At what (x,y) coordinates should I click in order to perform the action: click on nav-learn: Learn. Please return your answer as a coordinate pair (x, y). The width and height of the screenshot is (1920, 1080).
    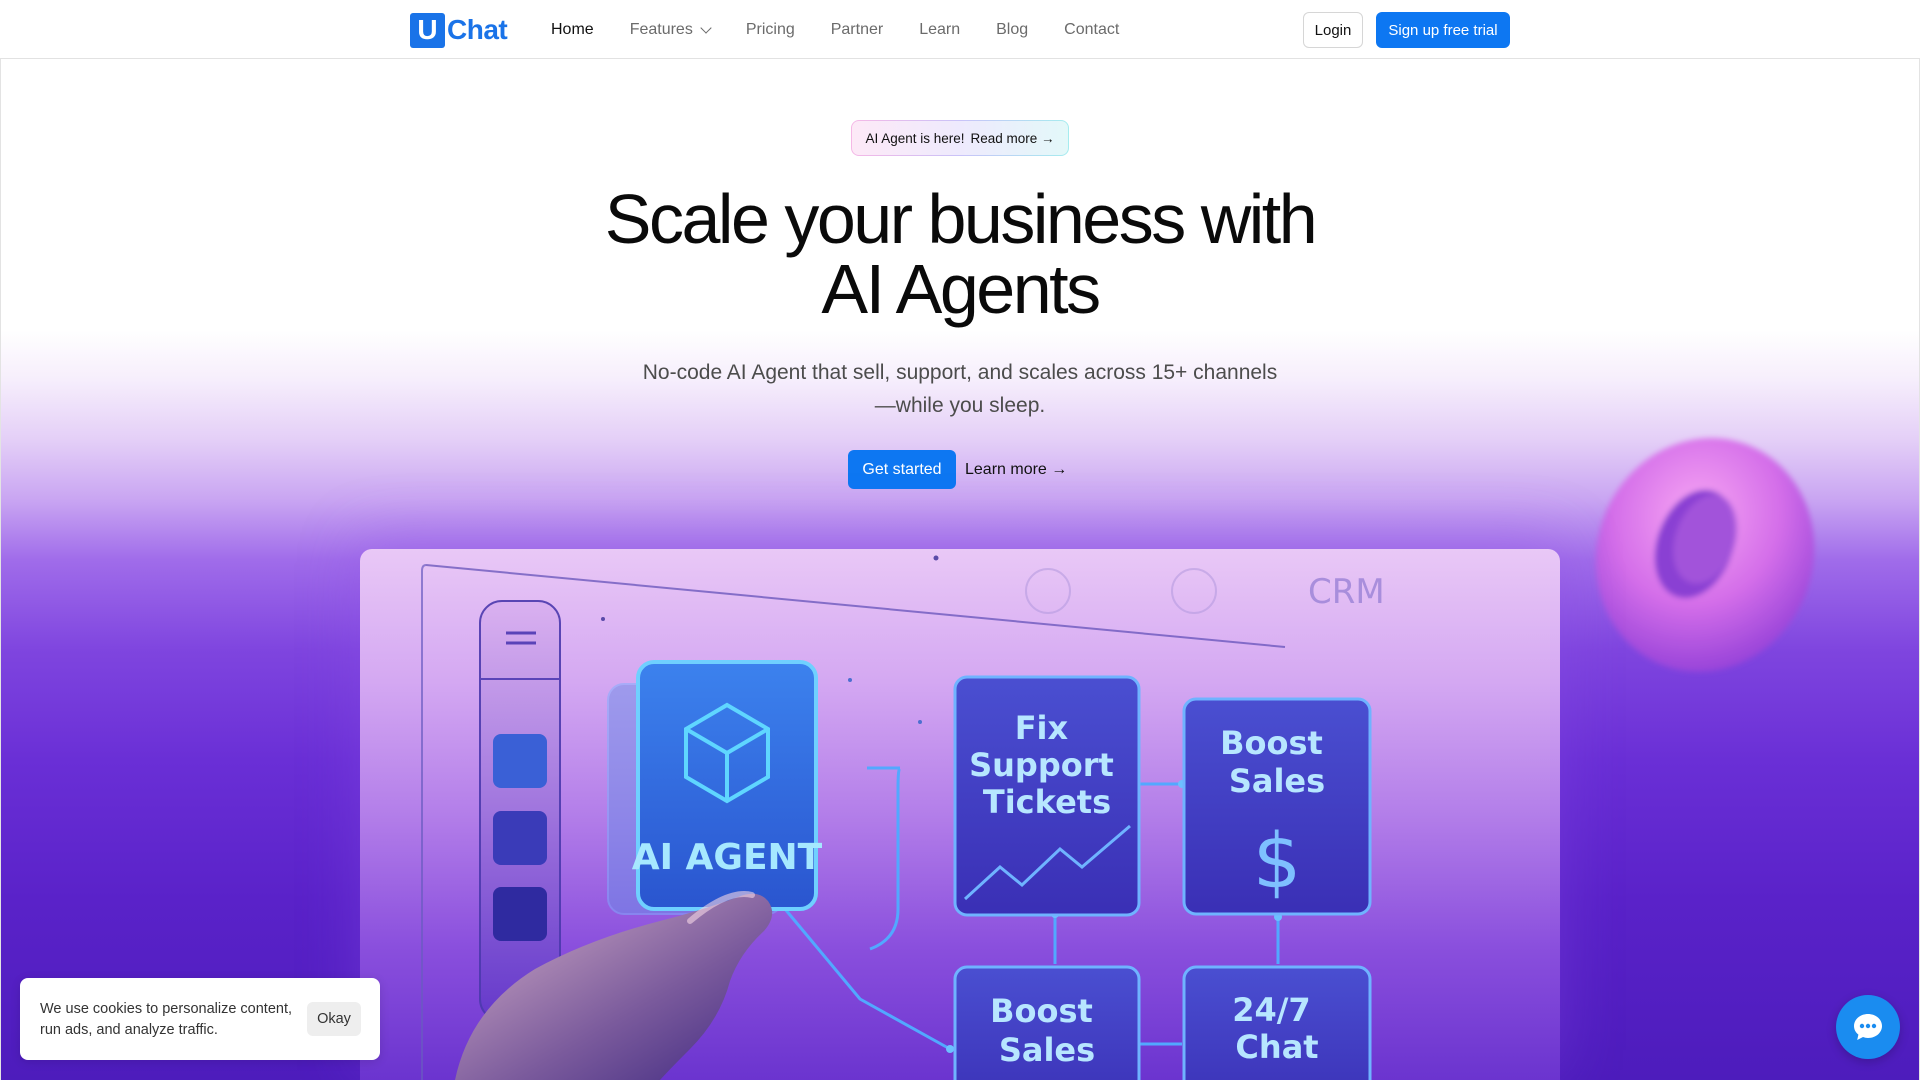
    Looking at the image, I should click on (939, 30).